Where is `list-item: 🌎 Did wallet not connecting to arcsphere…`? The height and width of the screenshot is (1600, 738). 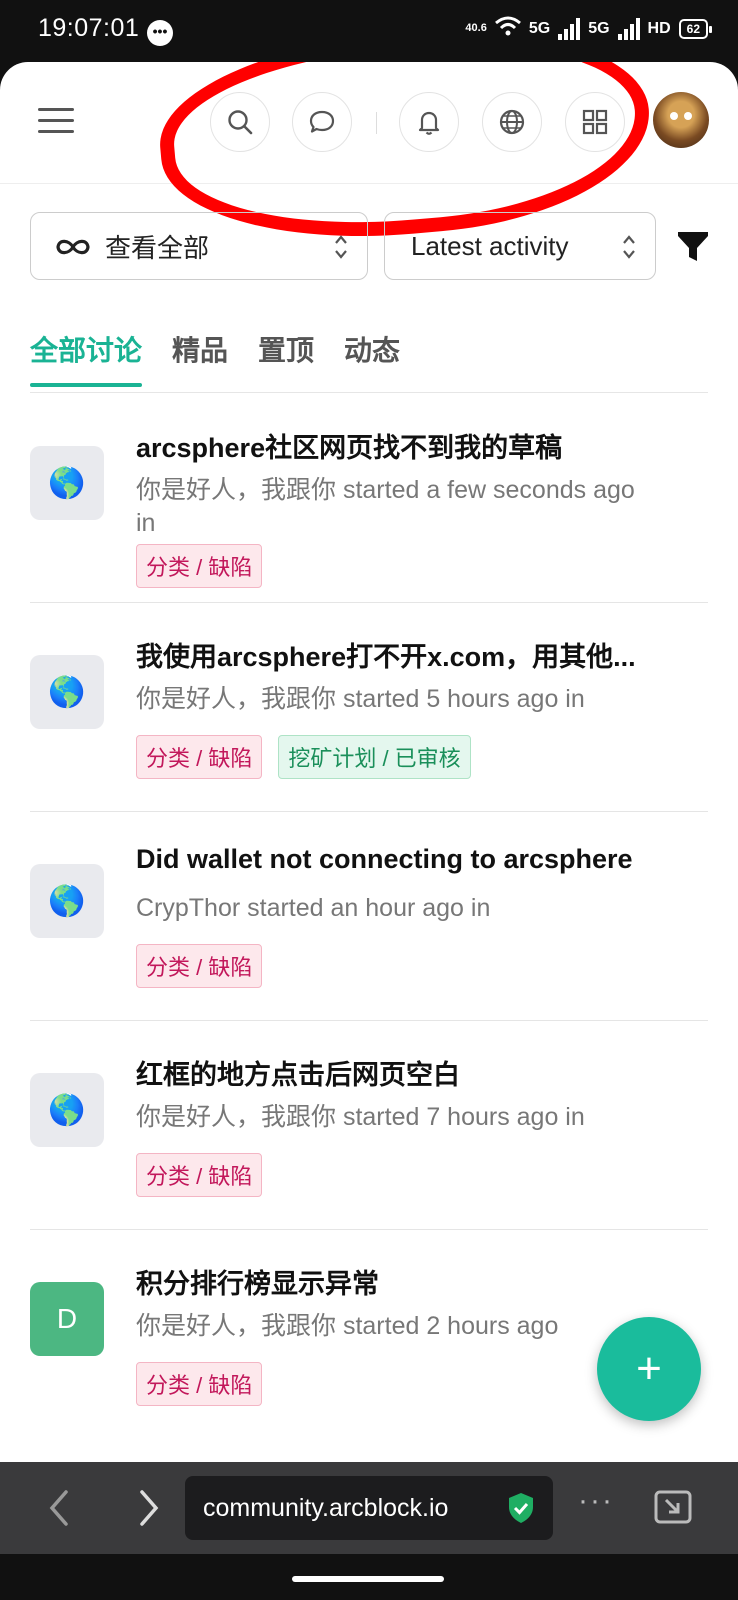 list-item: 🌎 Did wallet not connecting to arcsphere… is located at coordinates (369, 916).